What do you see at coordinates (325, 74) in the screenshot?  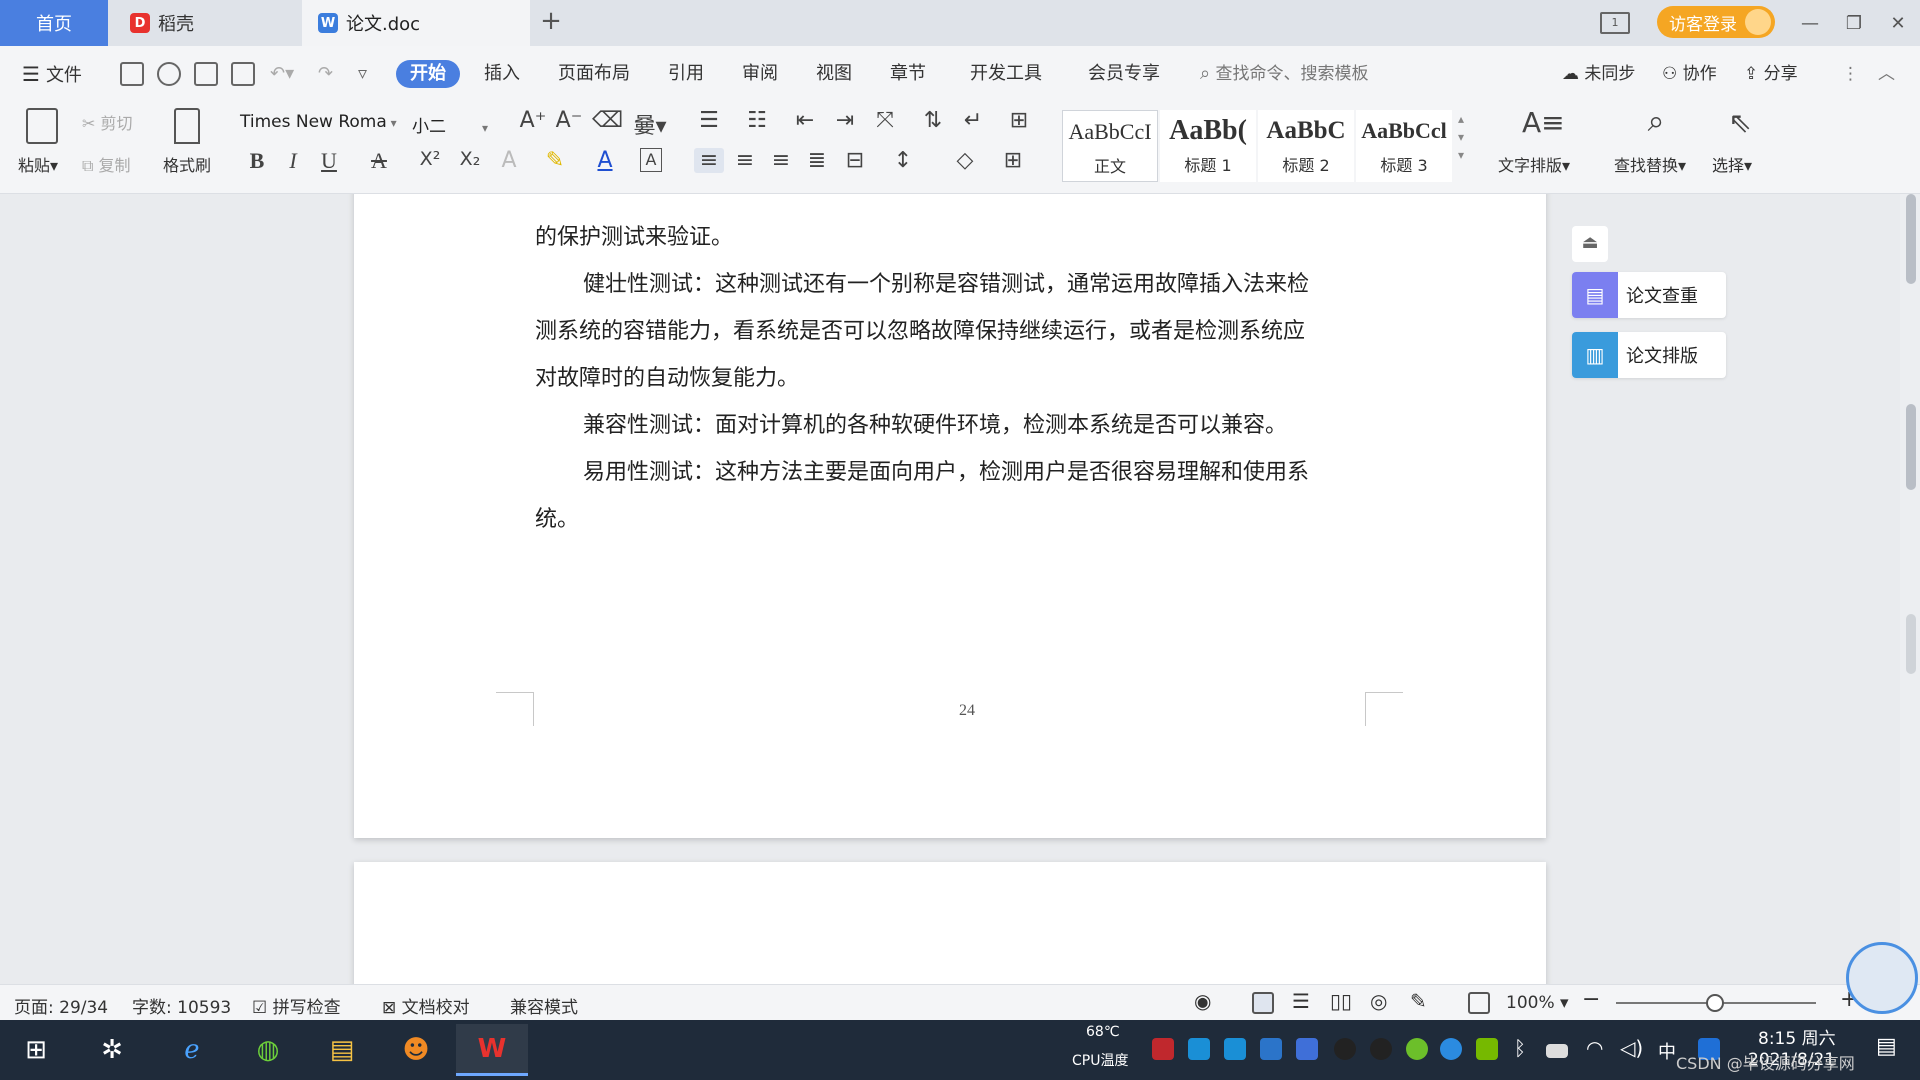 I see `redo-icon: ↷` at bounding box center [325, 74].